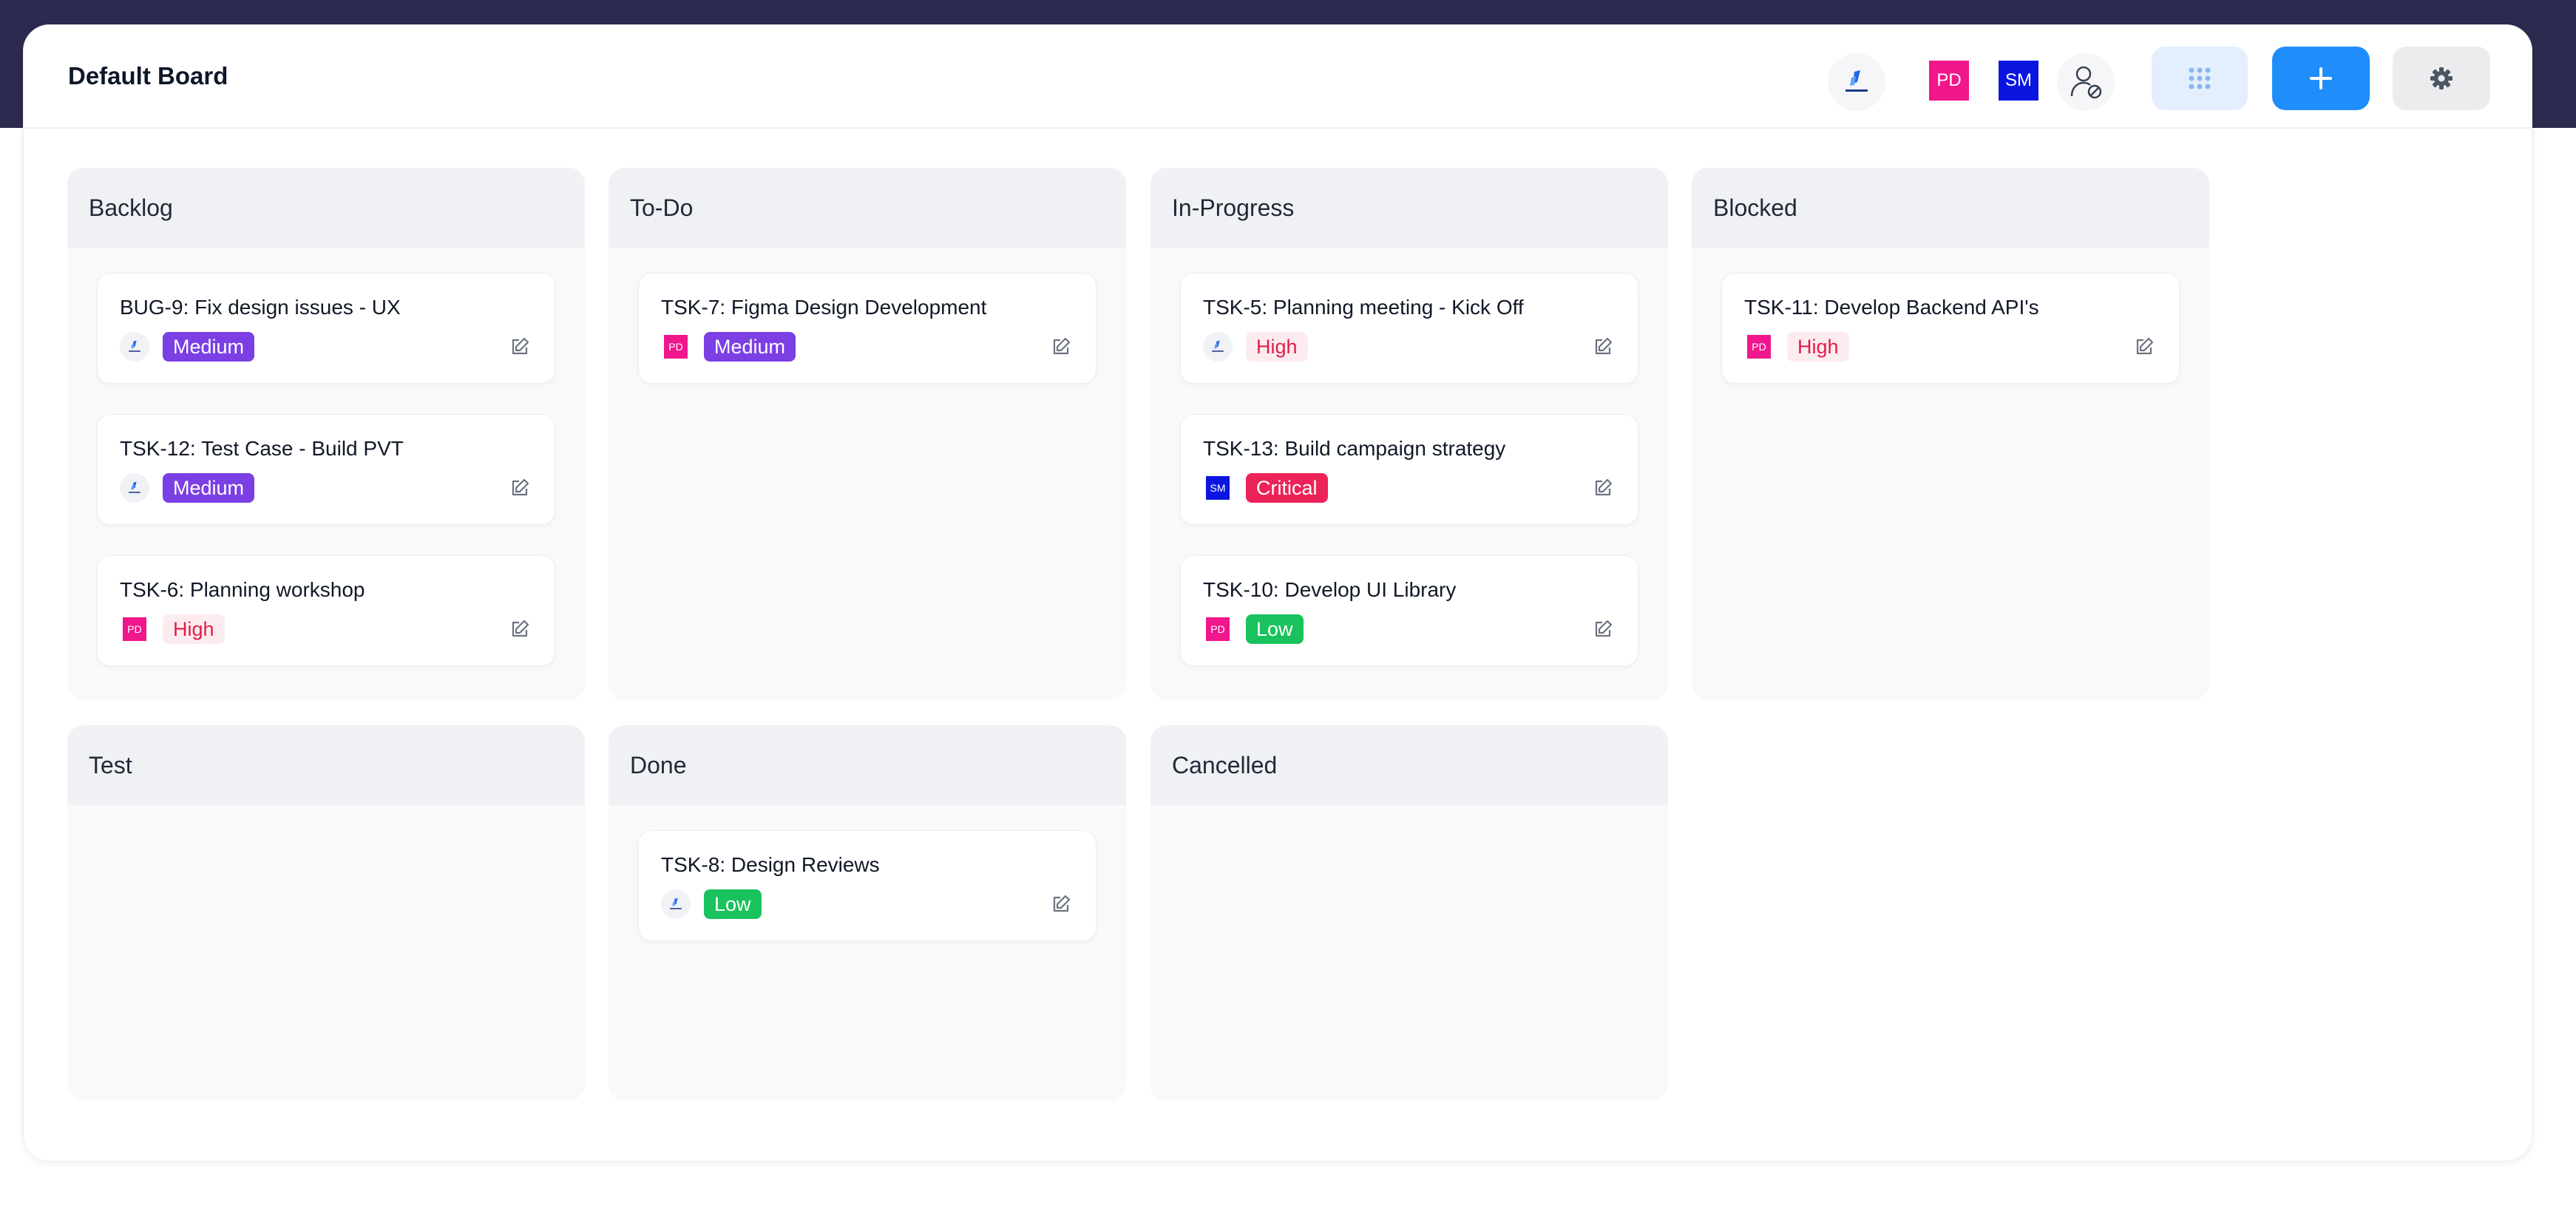 This screenshot has width=2576, height=1211. What do you see at coordinates (1409, 913) in the screenshot?
I see `lane-cancelled: Cancelled` at bounding box center [1409, 913].